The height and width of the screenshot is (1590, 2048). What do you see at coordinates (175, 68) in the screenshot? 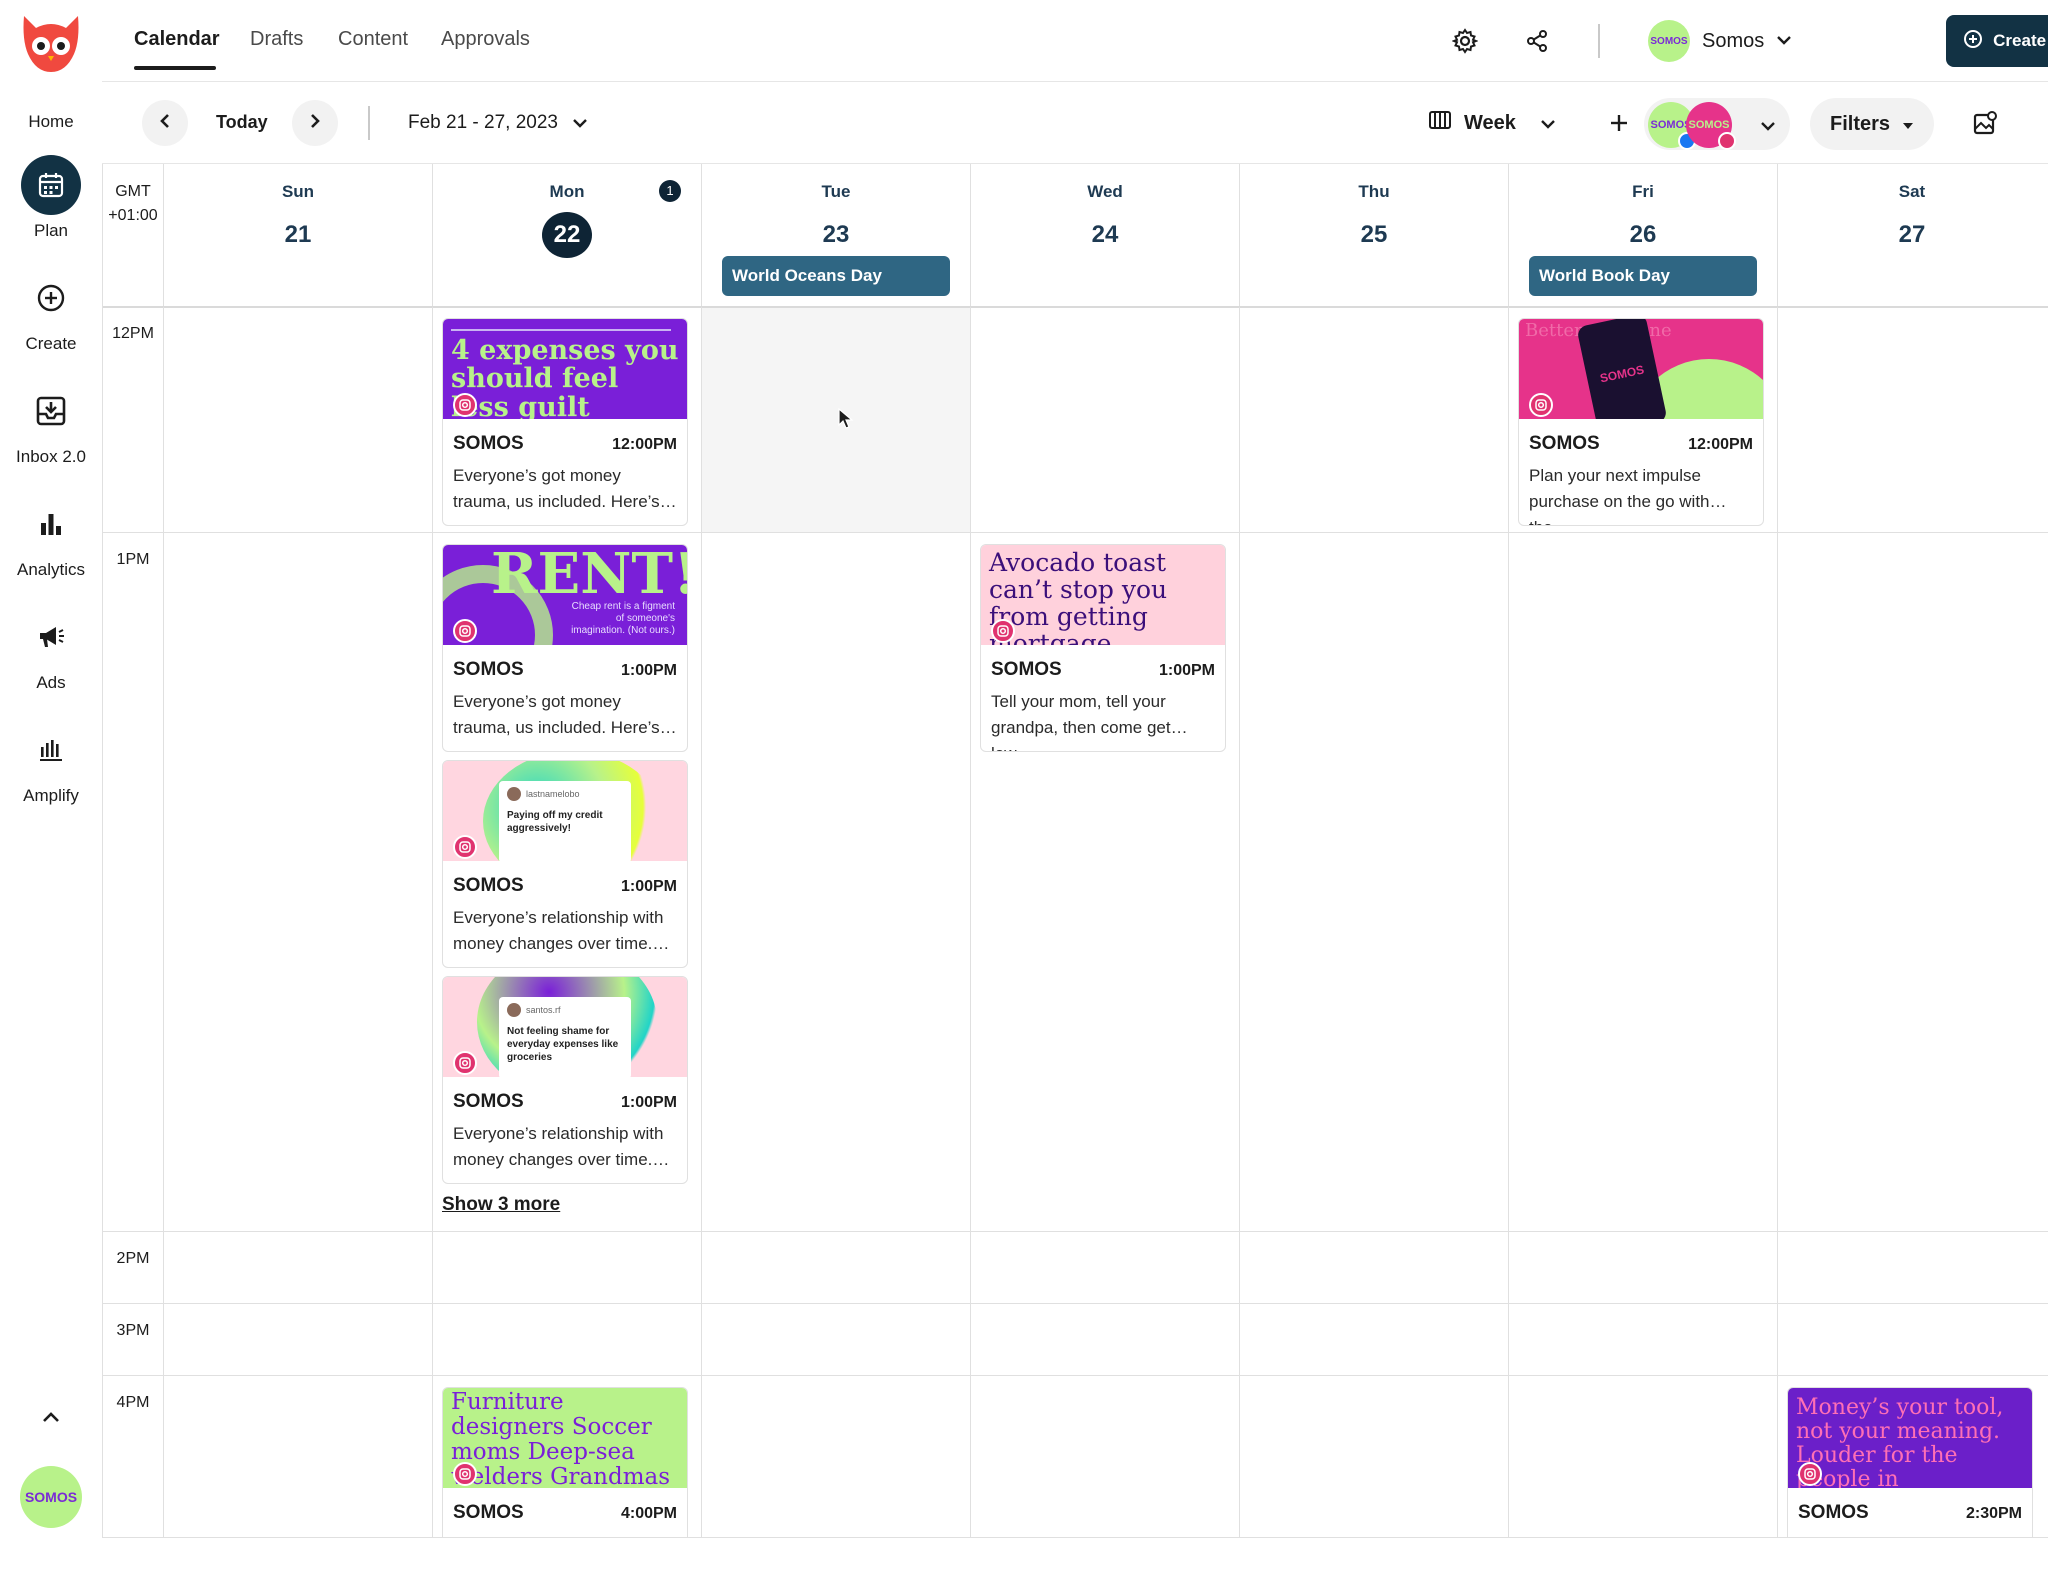
I see `active-tab-indicator` at bounding box center [175, 68].